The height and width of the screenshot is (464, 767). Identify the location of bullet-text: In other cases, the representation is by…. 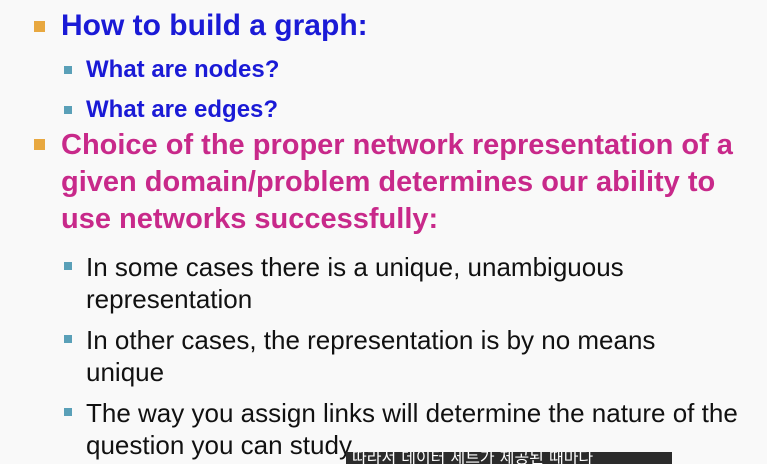
(371, 356).